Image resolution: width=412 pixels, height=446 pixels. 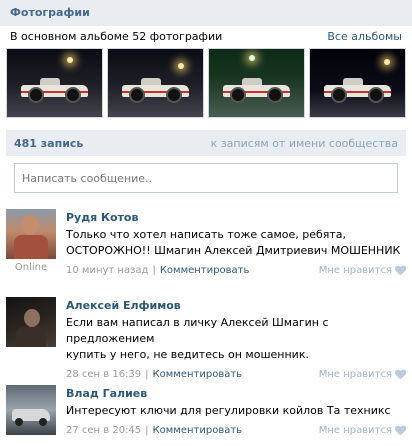 What do you see at coordinates (48, 143) in the screenshot?
I see `wall-post-count: 481 запись` at bounding box center [48, 143].